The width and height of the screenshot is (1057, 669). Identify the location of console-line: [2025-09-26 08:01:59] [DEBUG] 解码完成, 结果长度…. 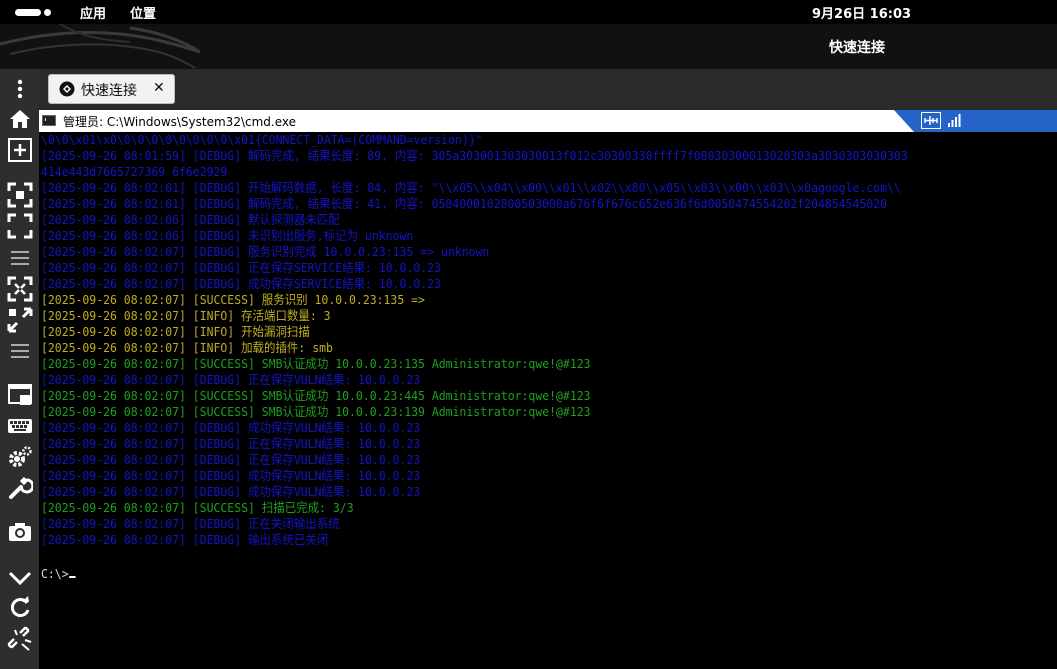
(474, 155).